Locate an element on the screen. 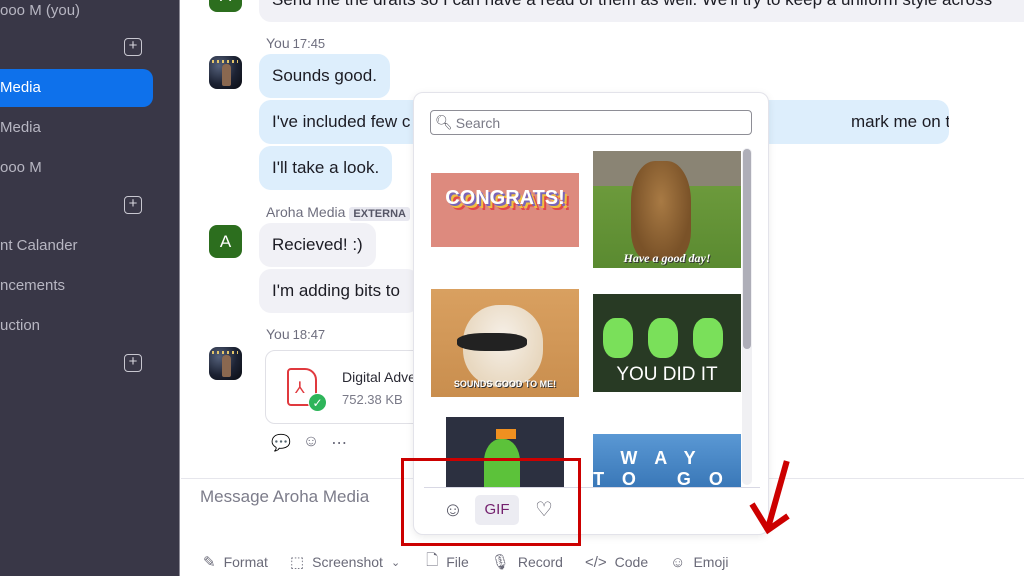  annotation-highlight-box is located at coordinates (491, 502).